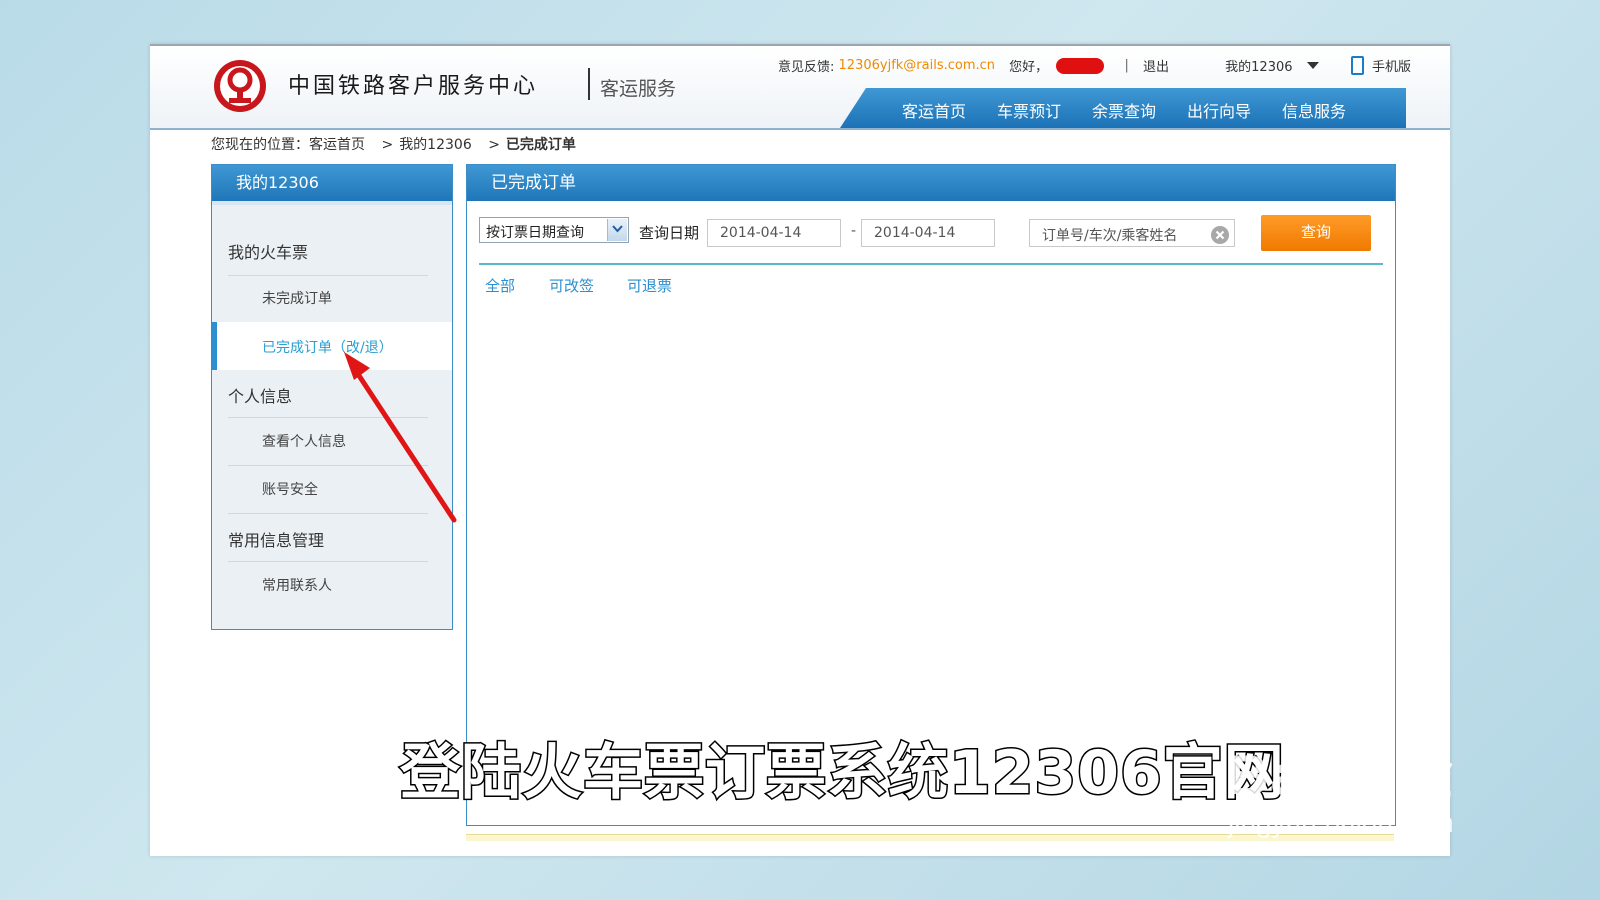 This screenshot has height=900, width=1600. What do you see at coordinates (1258, 65) in the screenshot?
I see `my-account-menu: 我的12306` at bounding box center [1258, 65].